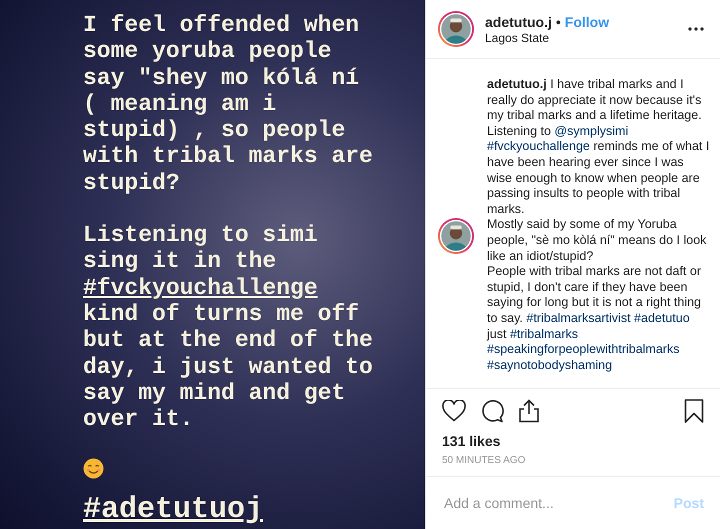  Describe the element at coordinates (549, 365) in the screenshot. I see `hashtag-link: #saynotobodyshaming` at that location.